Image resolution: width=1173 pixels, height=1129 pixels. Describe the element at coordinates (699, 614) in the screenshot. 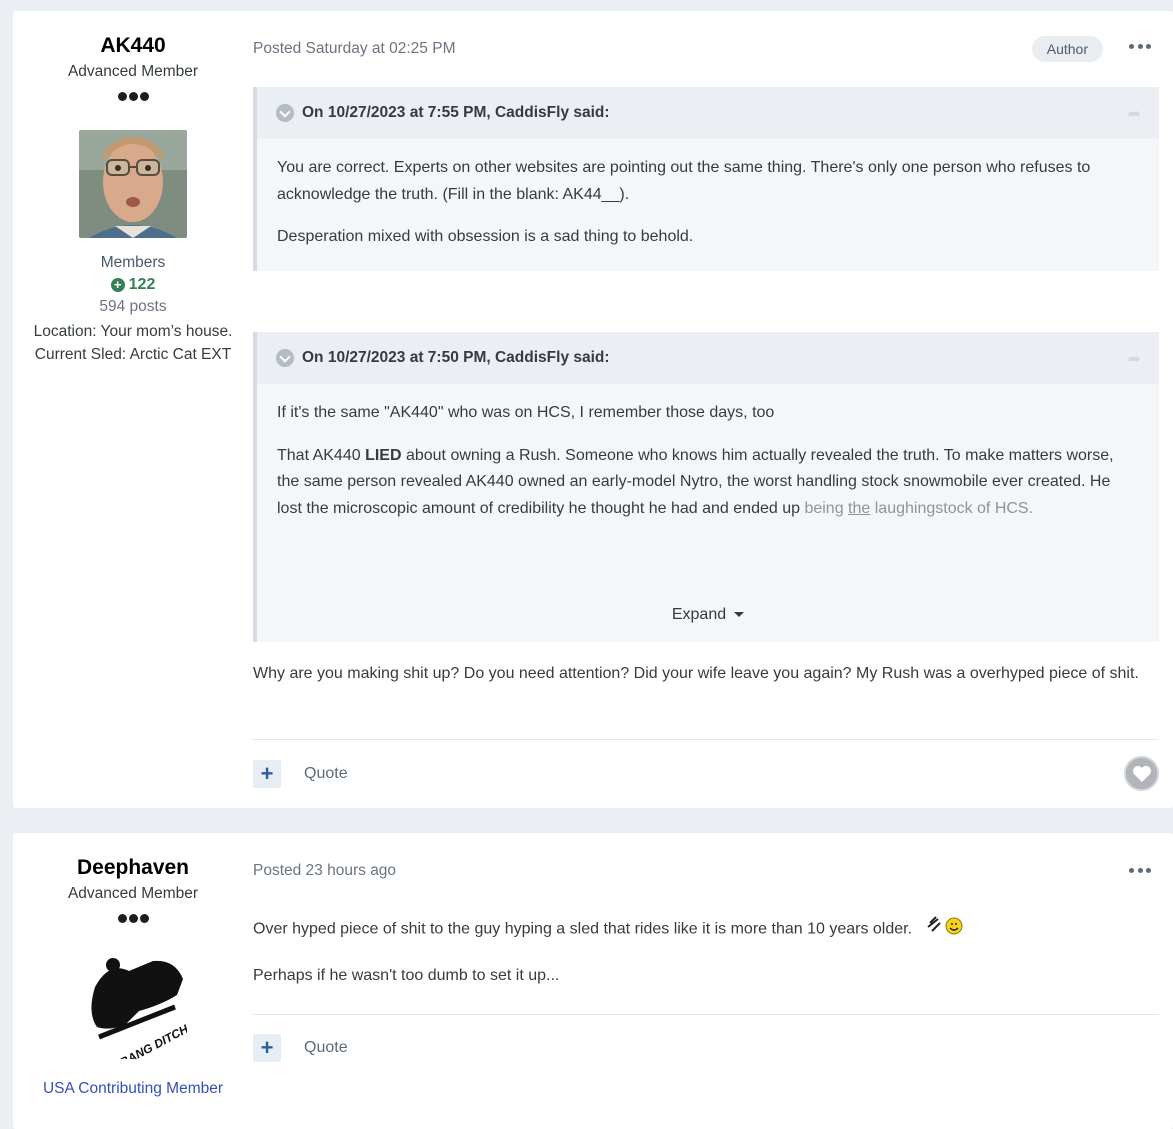

I see `expand-label: Expand` at that location.